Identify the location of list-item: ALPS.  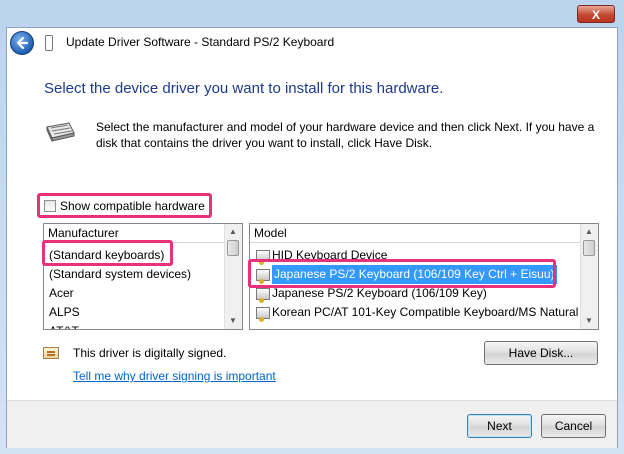
(64, 312).